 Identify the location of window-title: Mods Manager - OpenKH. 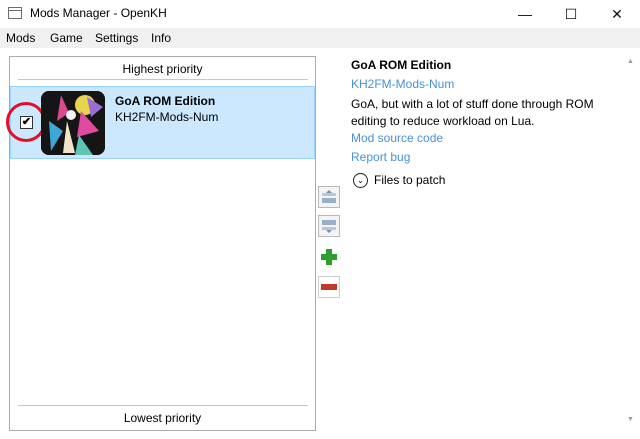
(98, 13).